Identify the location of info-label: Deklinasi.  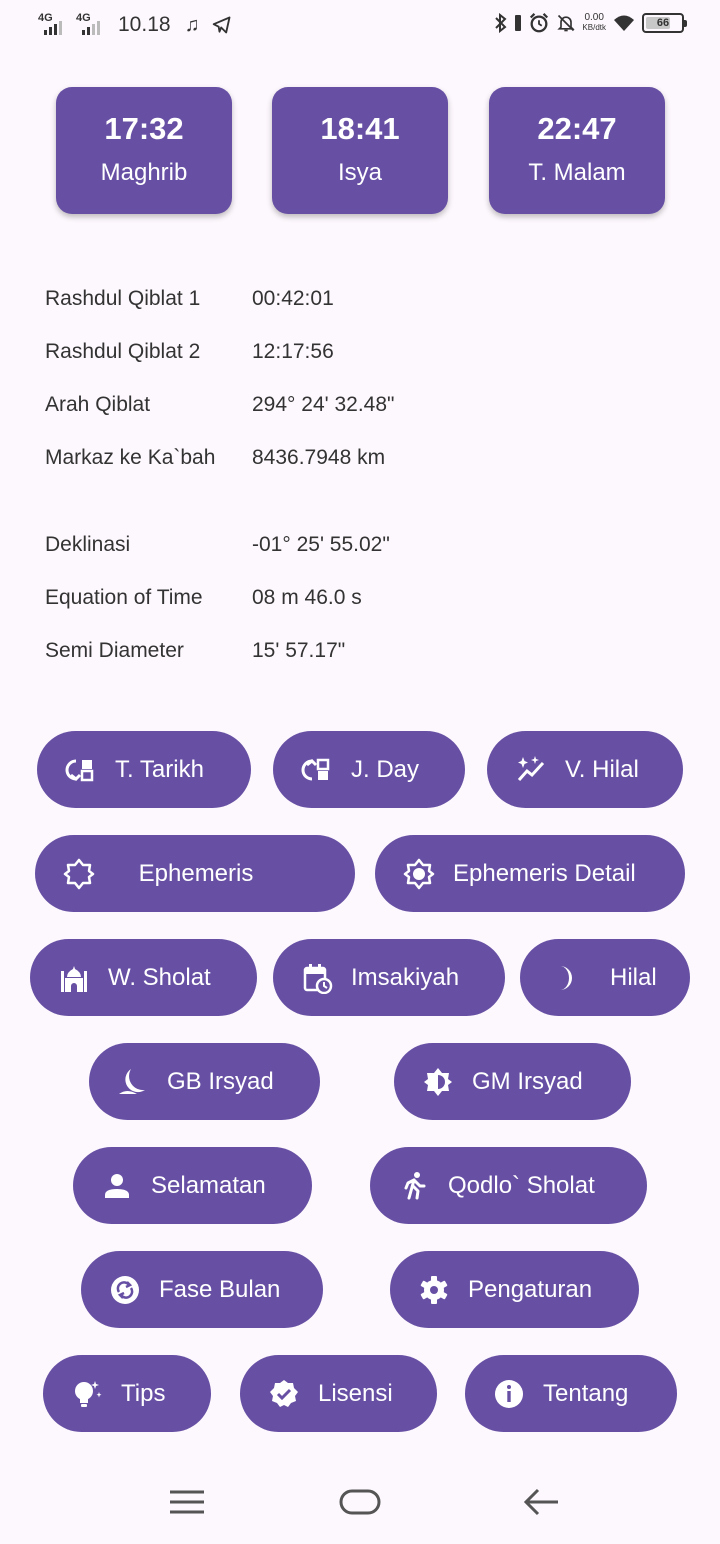
(88, 544).